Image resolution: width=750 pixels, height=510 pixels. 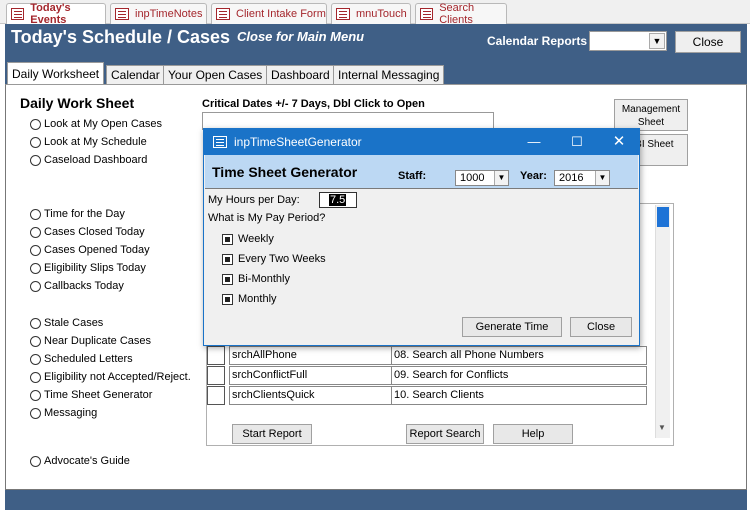 I want to click on tab-internal-messaging: Internal Messaging, so click(x=389, y=74).